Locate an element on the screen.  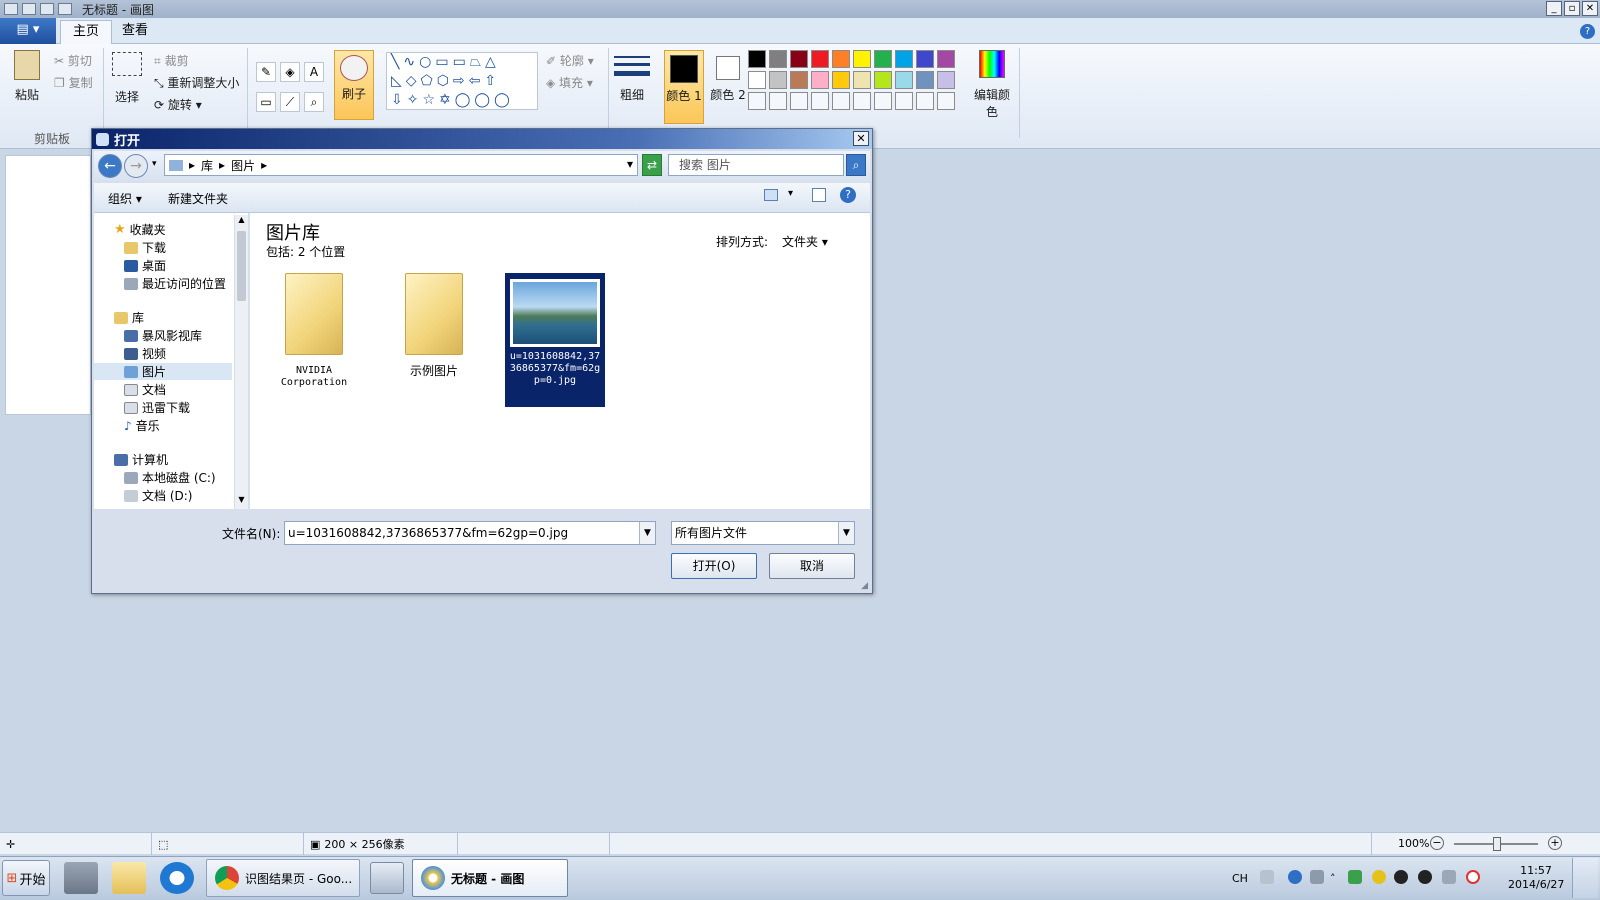
nav-computer: 计算机 is located at coordinates (141, 459).